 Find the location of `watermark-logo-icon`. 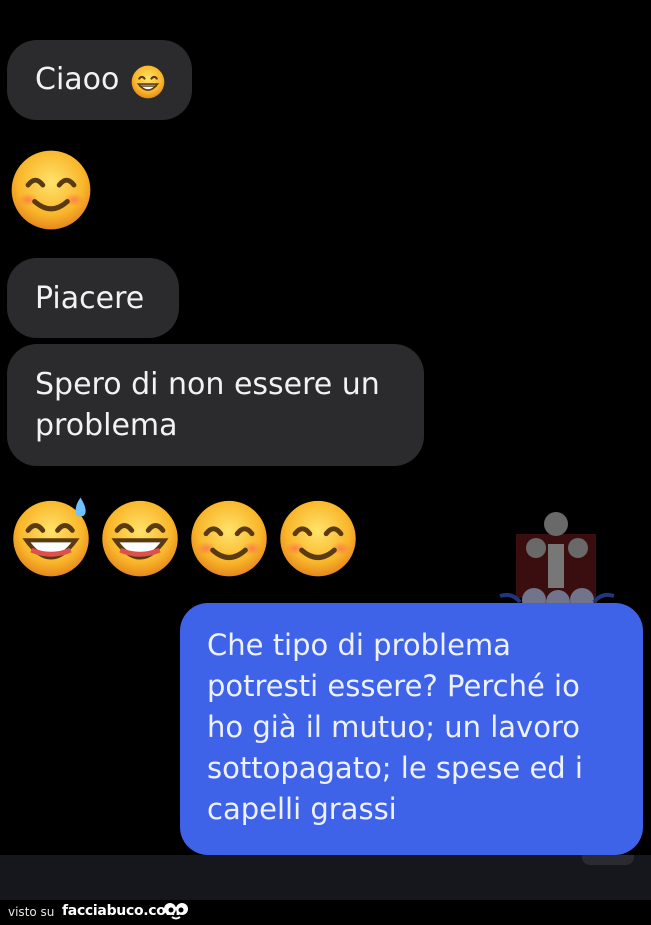

watermark-logo-icon is located at coordinates (557, 563).